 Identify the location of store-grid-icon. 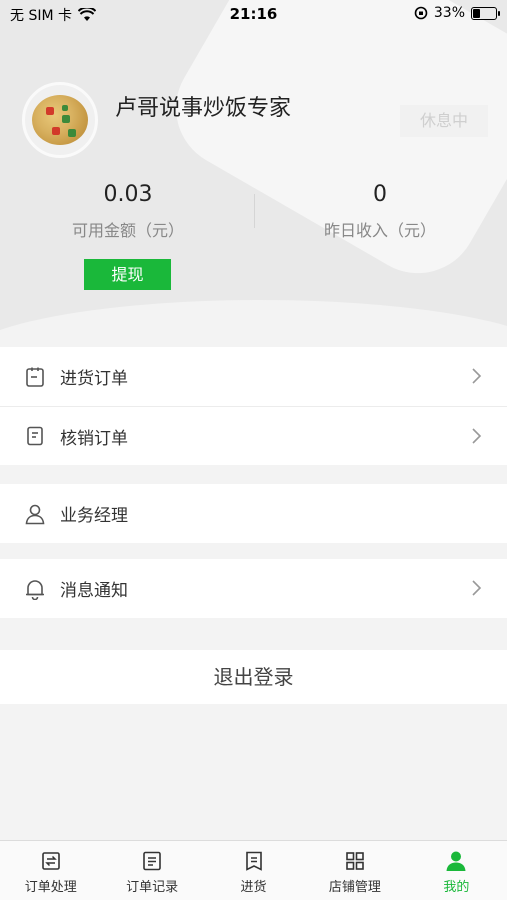
(355, 861).